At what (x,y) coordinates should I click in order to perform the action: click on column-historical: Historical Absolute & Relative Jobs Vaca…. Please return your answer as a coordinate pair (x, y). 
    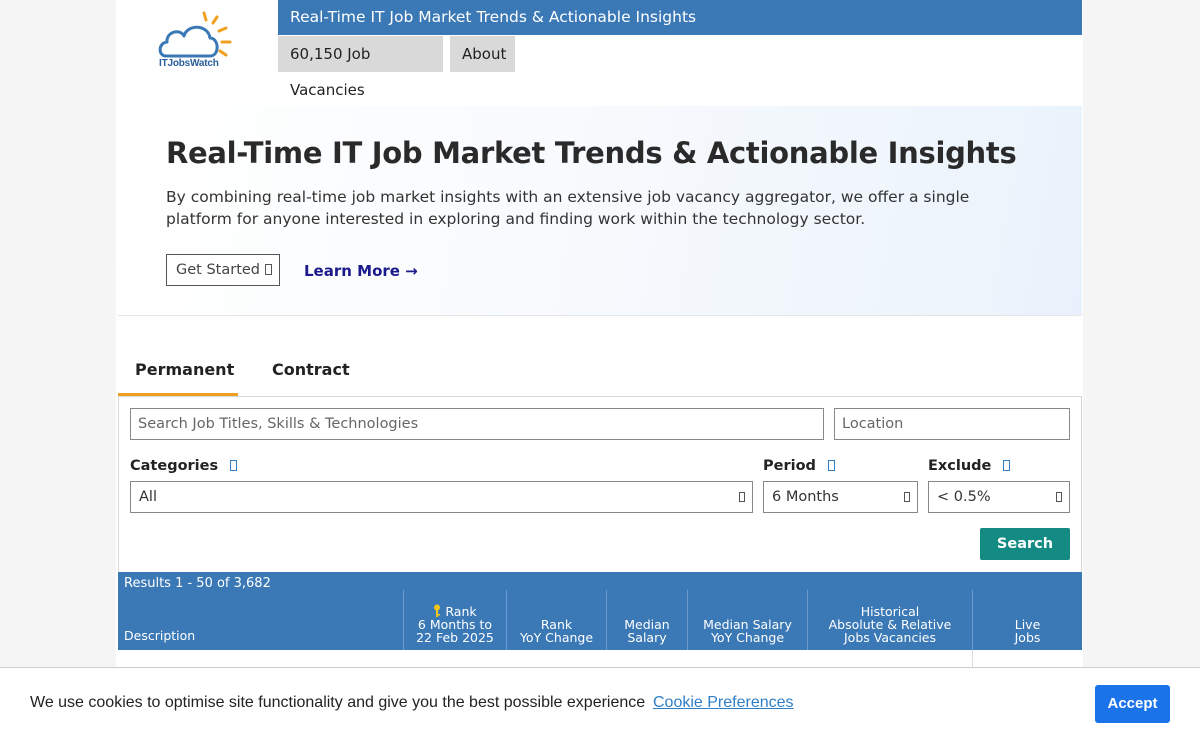
    Looking at the image, I should click on (889, 620).